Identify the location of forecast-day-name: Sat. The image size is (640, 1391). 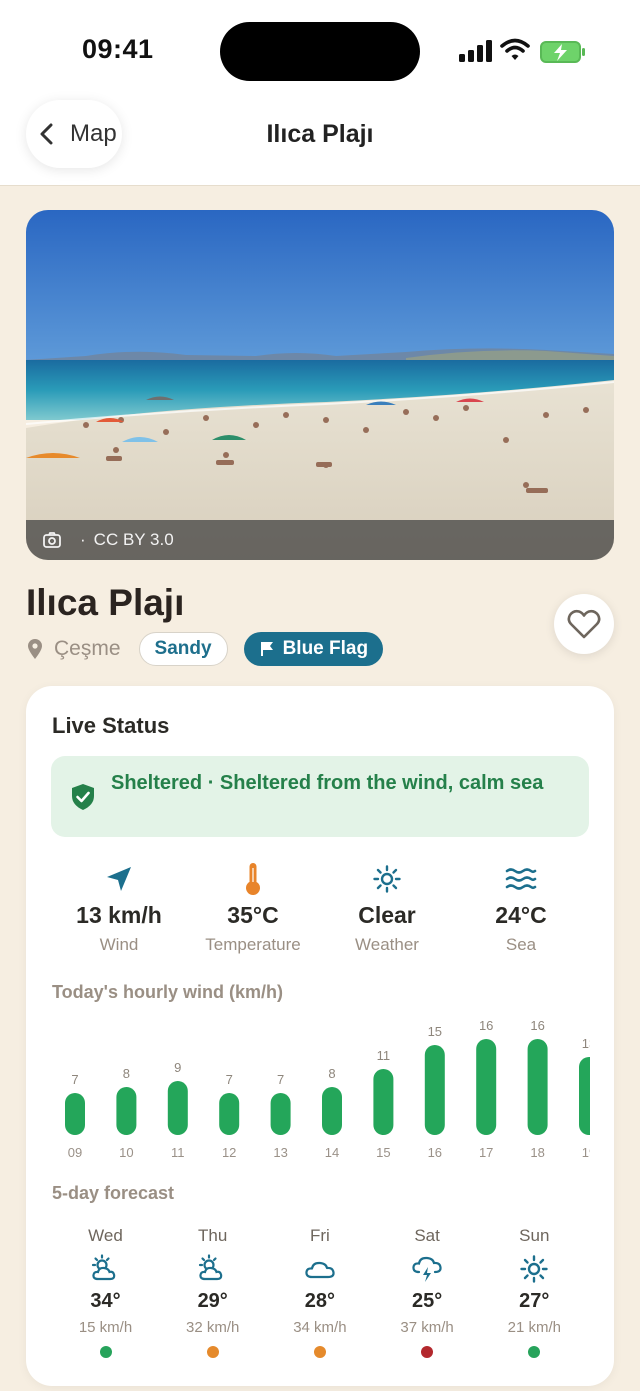
(427, 1235).